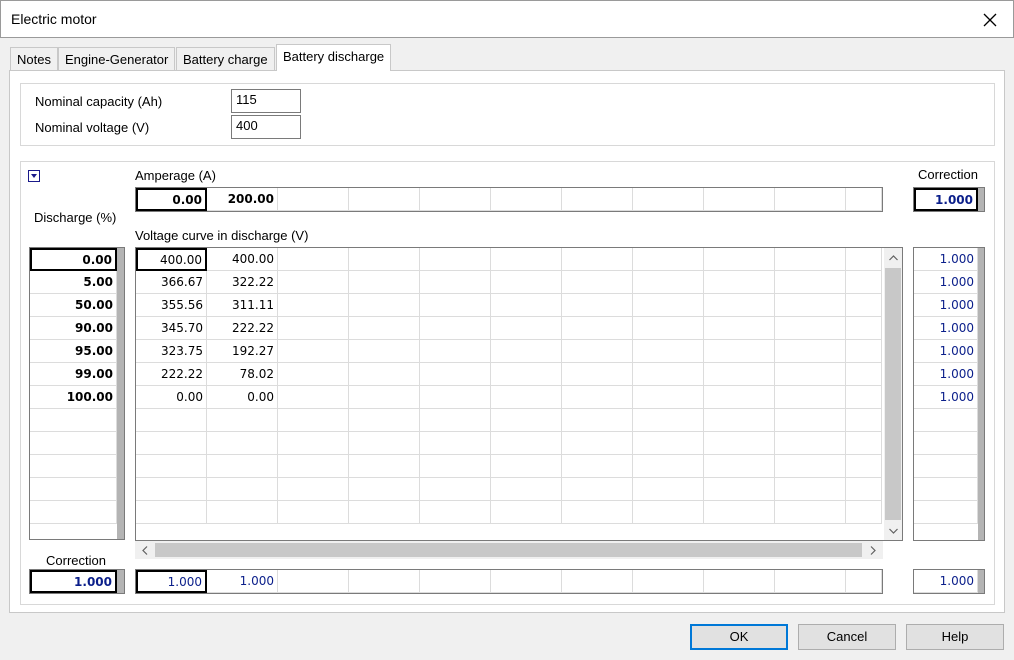 This screenshot has width=1014, height=660. Describe the element at coordinates (847, 637) in the screenshot. I see `cancel-button: Cancel` at that location.